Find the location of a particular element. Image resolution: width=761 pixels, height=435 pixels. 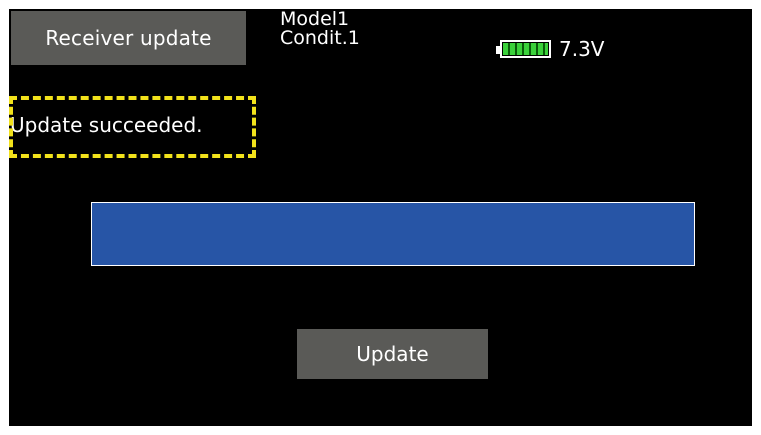

condition-name: Condit.1 is located at coordinates (320, 38).